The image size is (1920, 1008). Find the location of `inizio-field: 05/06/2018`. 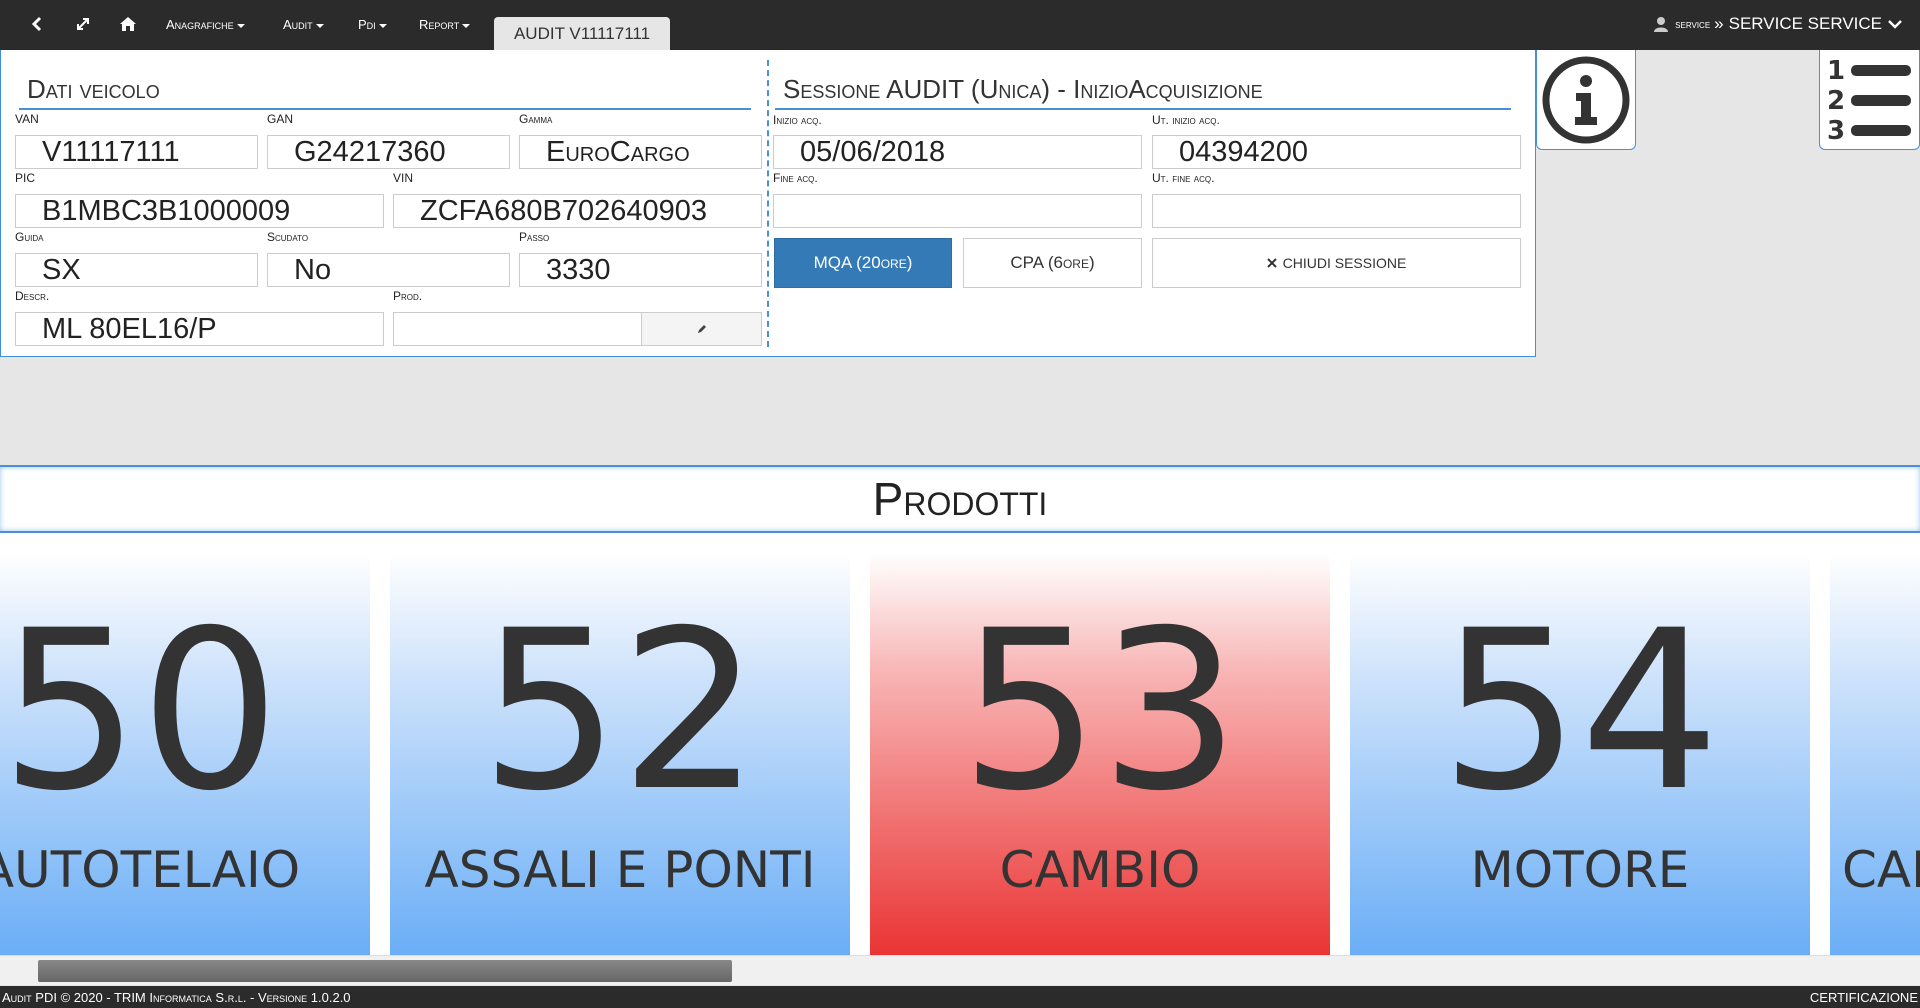

inizio-field: 05/06/2018 is located at coordinates (957, 152).